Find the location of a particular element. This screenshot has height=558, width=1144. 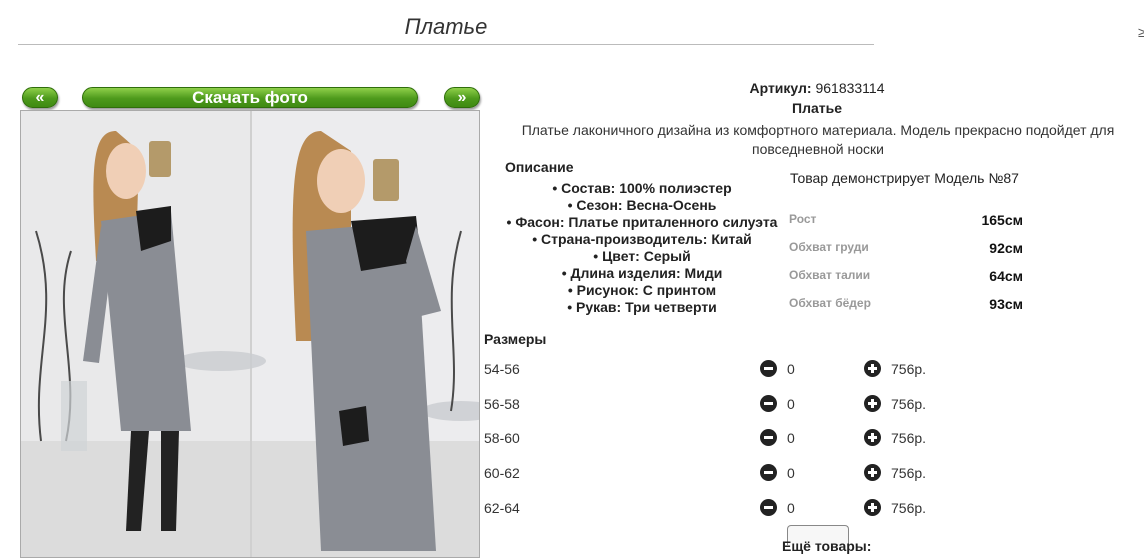

model-caption: Товар демонстрирует Модель №87 is located at coordinates (904, 178).